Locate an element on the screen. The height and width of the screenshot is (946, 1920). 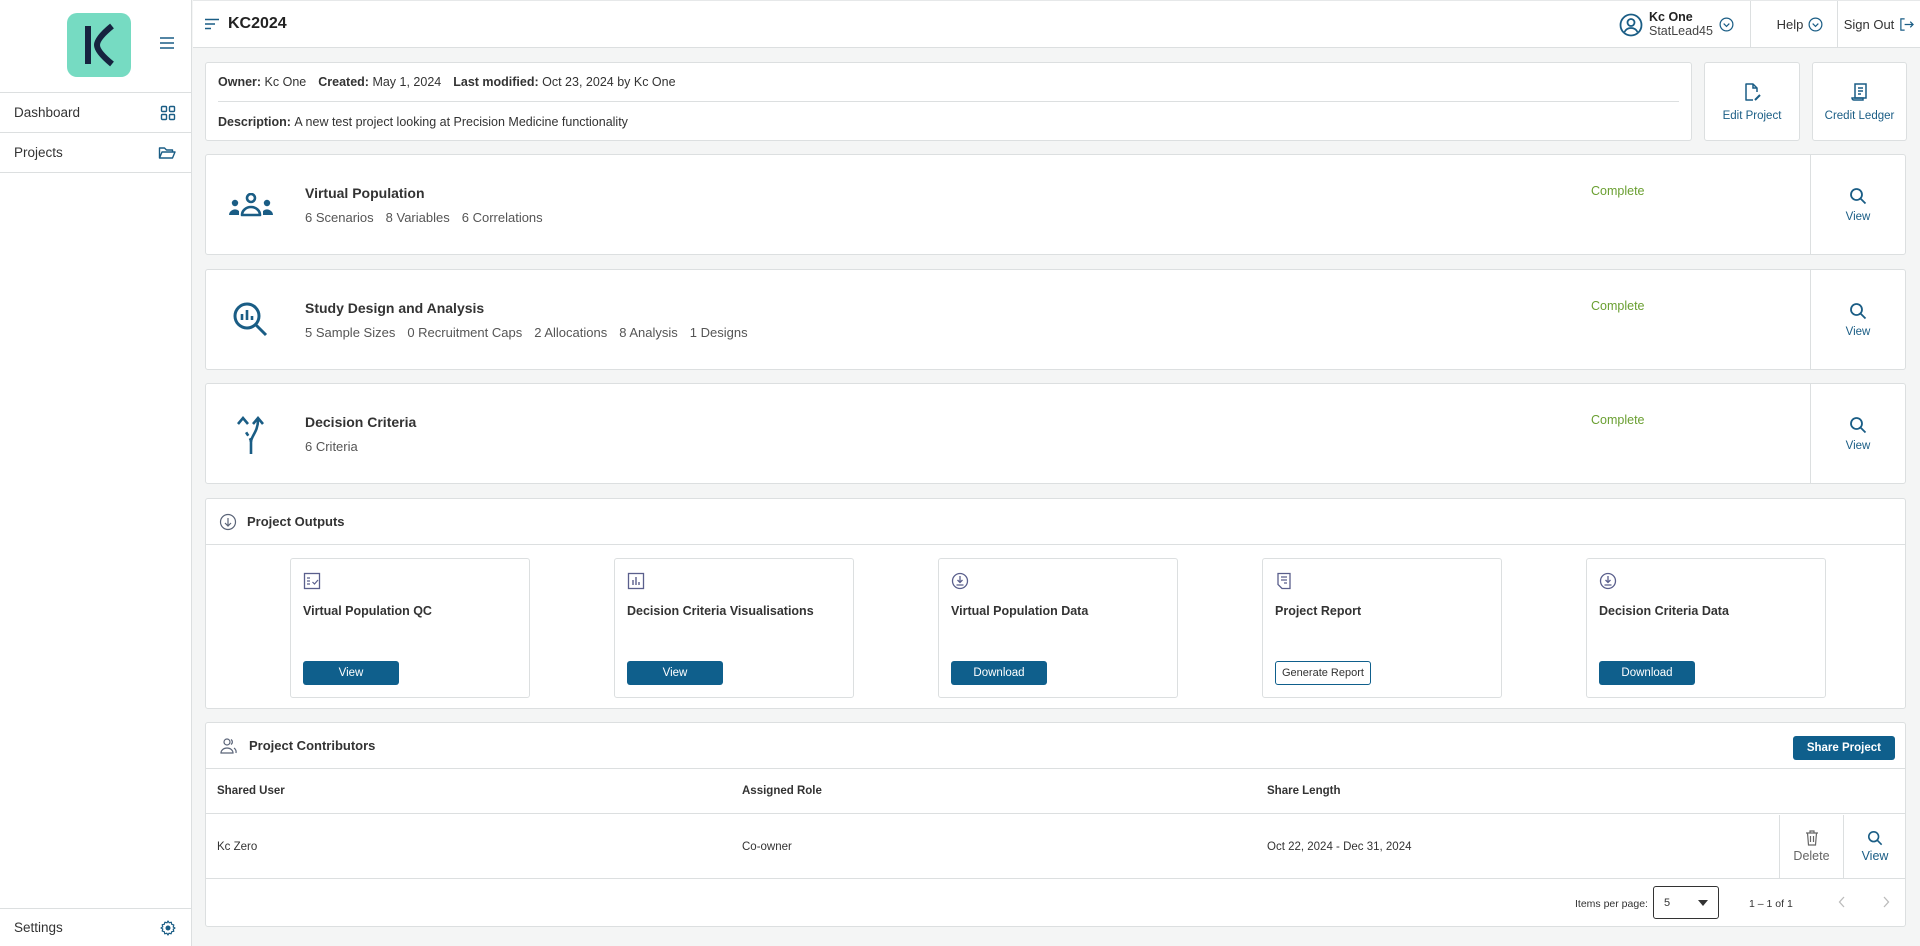
section-stats: 6 Scenarios 8 Variables 6 Correlations is located at coordinates (424, 217).